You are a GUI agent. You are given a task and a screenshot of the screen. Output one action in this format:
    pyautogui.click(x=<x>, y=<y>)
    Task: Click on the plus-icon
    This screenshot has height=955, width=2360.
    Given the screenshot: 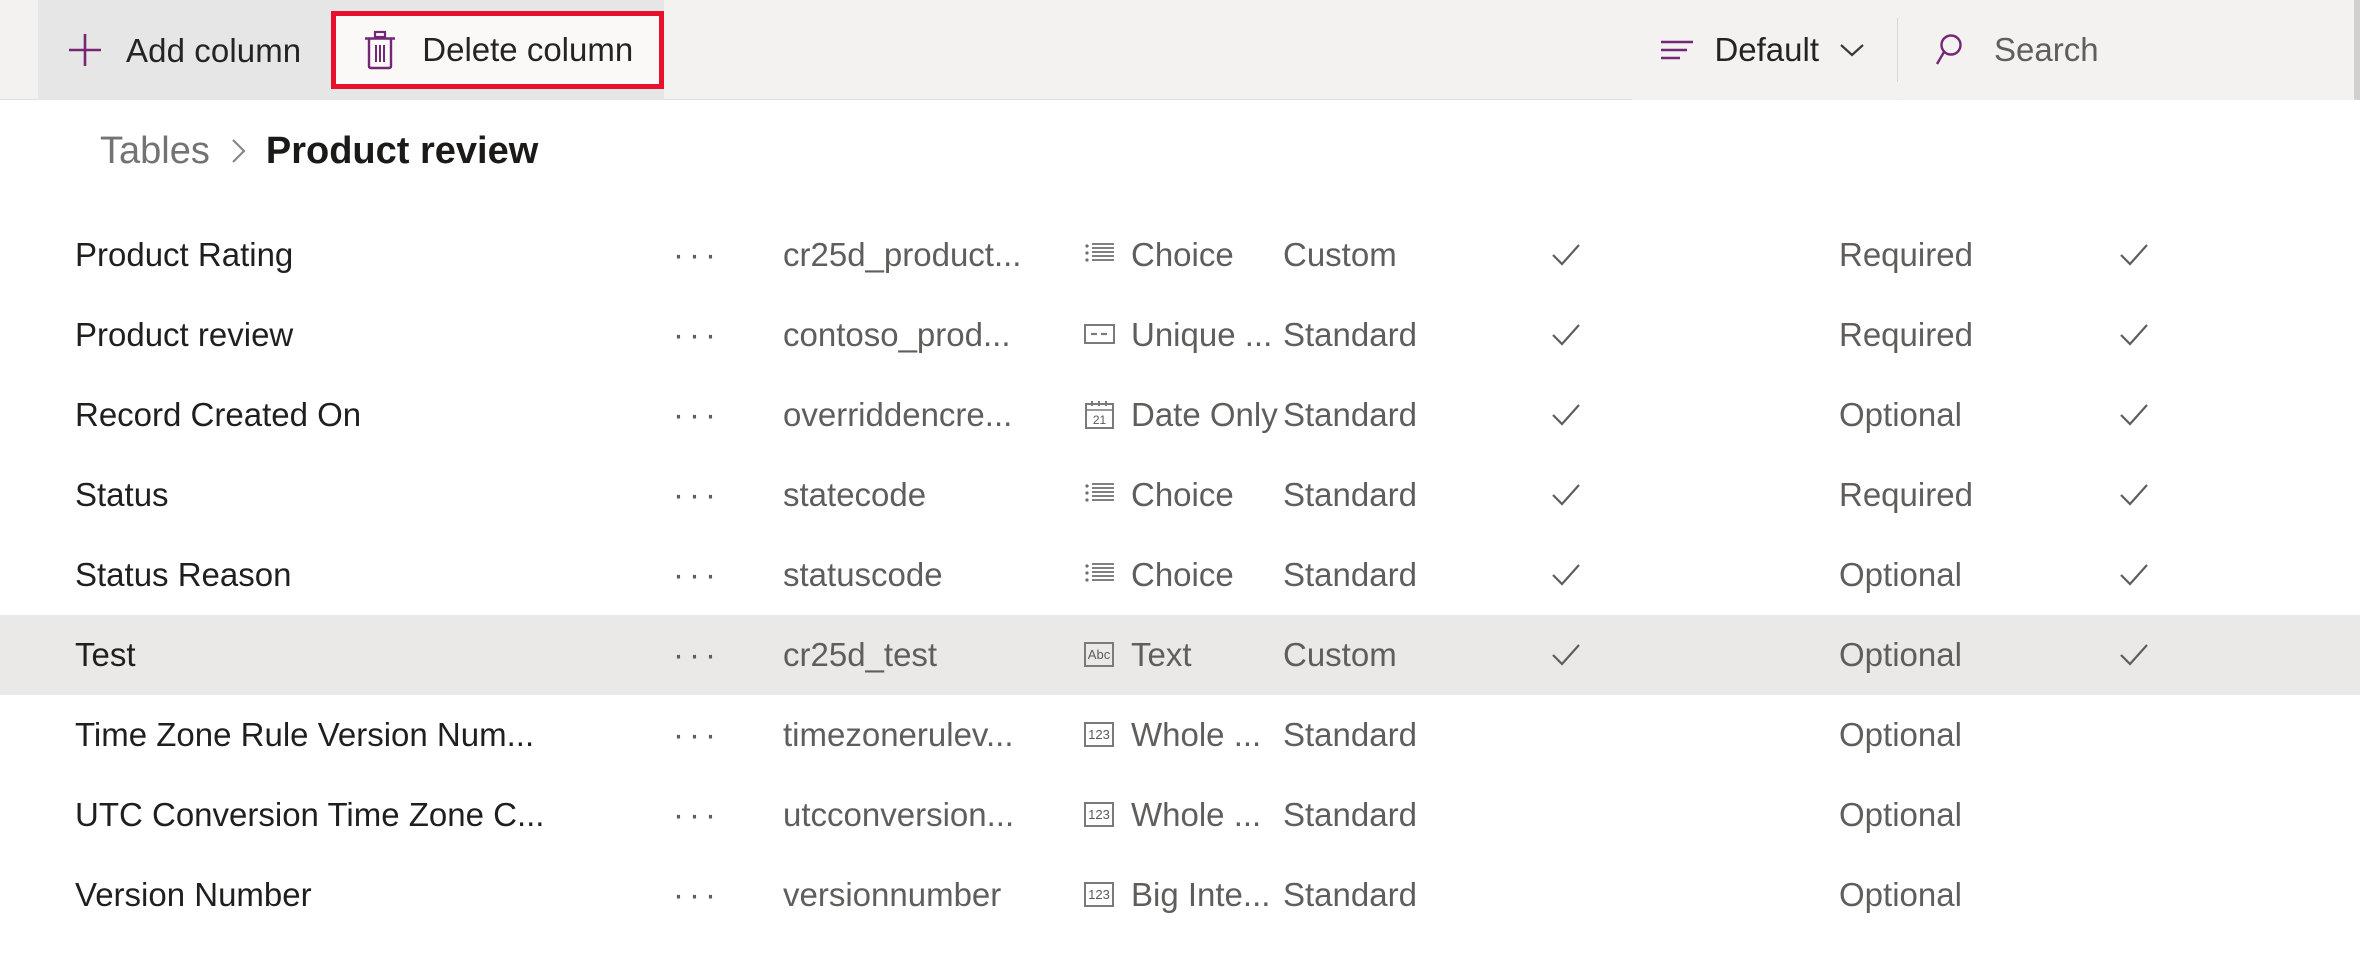 What is the action you would take?
    pyautogui.click(x=85, y=50)
    